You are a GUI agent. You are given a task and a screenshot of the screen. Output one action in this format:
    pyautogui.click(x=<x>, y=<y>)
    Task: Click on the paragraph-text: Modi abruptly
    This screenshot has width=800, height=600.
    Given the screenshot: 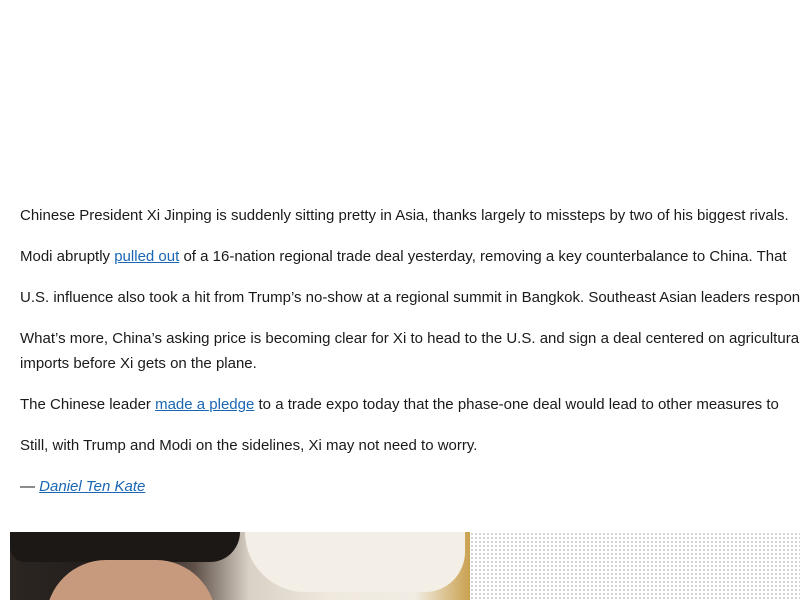 What is the action you would take?
    pyautogui.click(x=67, y=256)
    